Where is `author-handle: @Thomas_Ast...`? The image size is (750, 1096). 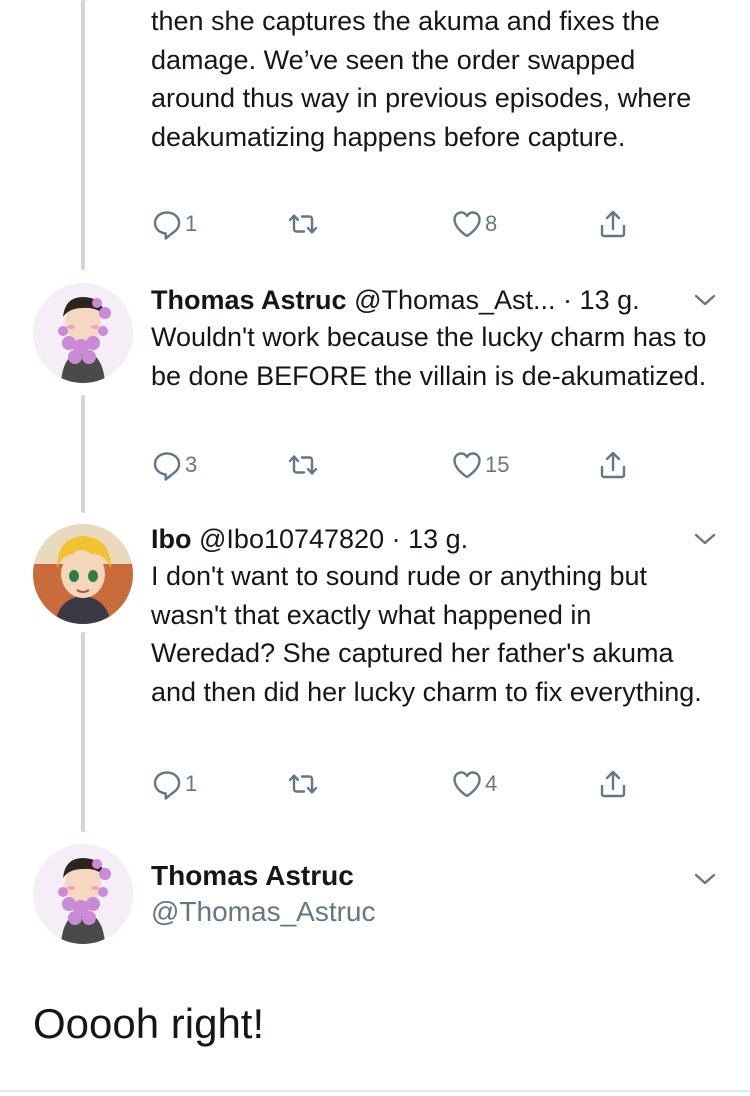
author-handle: @Thomas_Ast... is located at coordinates (454, 300).